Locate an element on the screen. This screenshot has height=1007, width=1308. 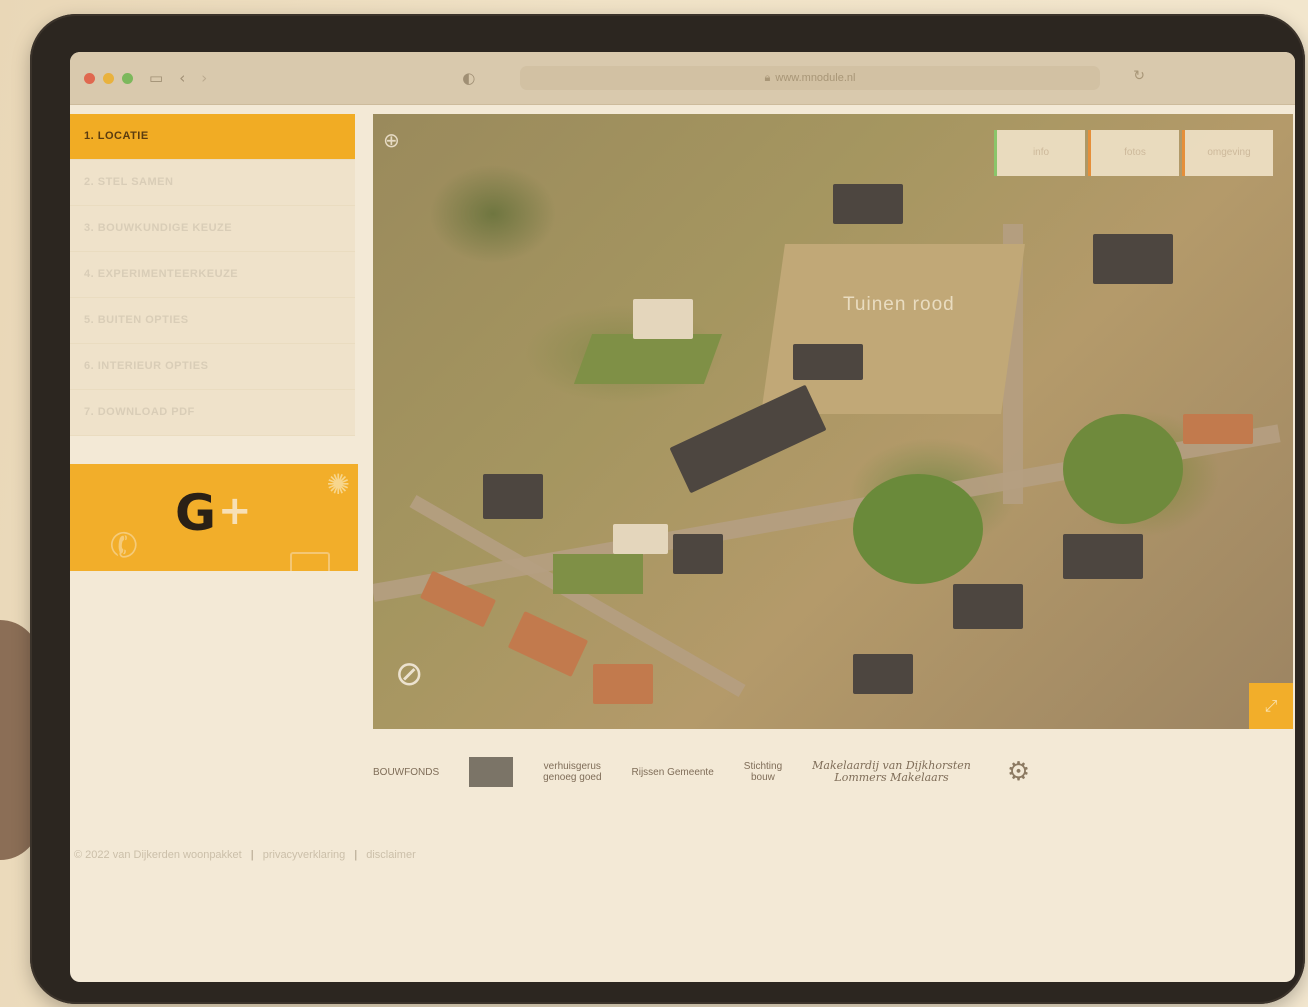
brand-logo: G + is located at coordinates (213, 513).